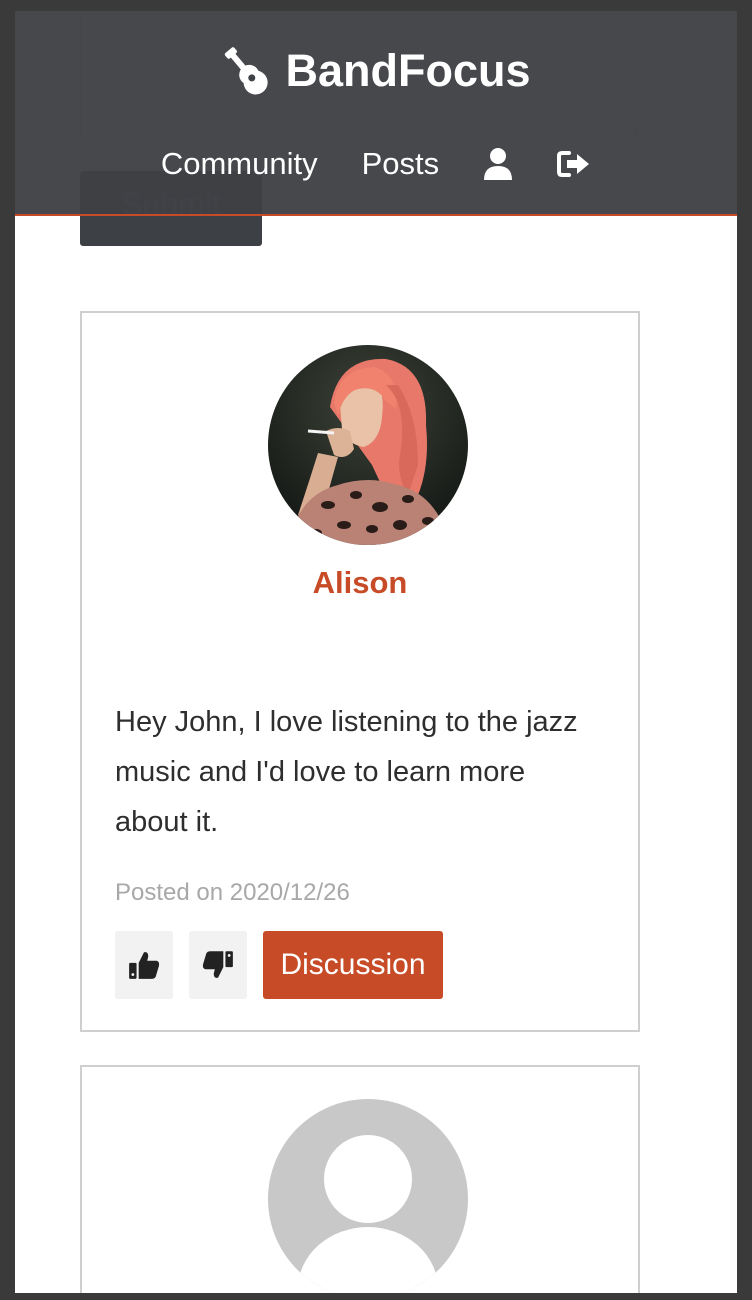  I want to click on nav-posts: Posts, so click(401, 164).